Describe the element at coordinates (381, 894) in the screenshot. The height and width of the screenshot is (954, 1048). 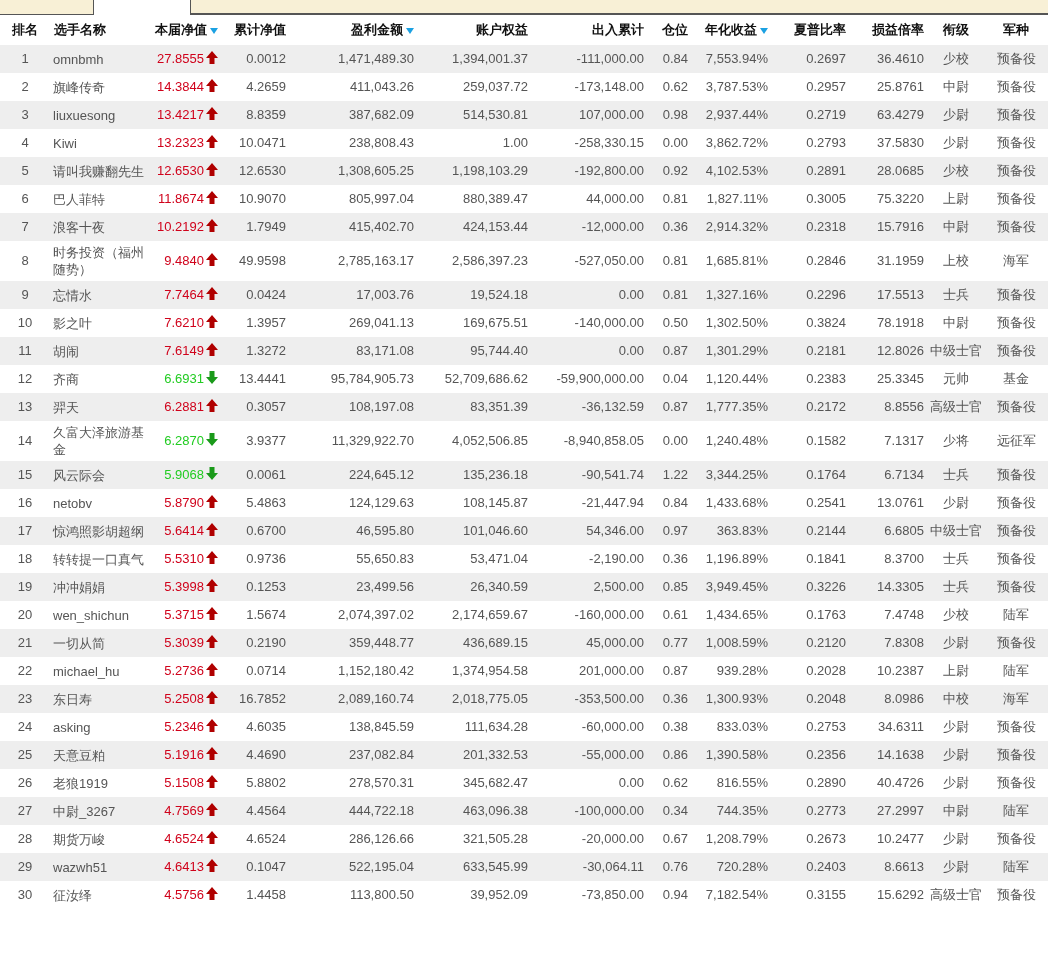
I see `table-cell: 113,800.50` at that location.